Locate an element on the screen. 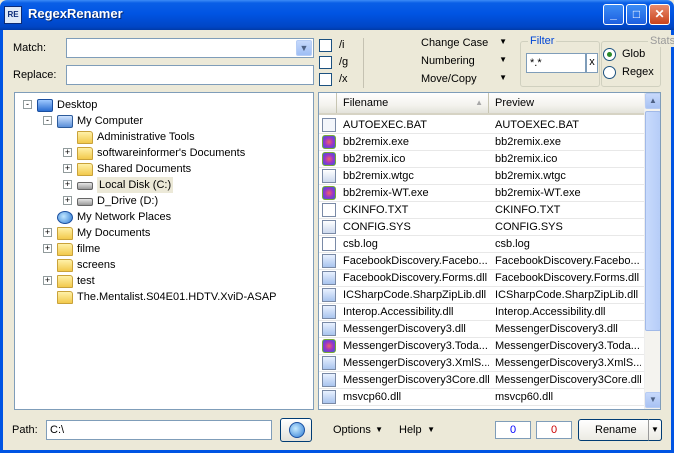 The height and width of the screenshot is (453, 674). filename-cell: ICSharpCode.SharpZipLib.dll is located at coordinates (415, 295).